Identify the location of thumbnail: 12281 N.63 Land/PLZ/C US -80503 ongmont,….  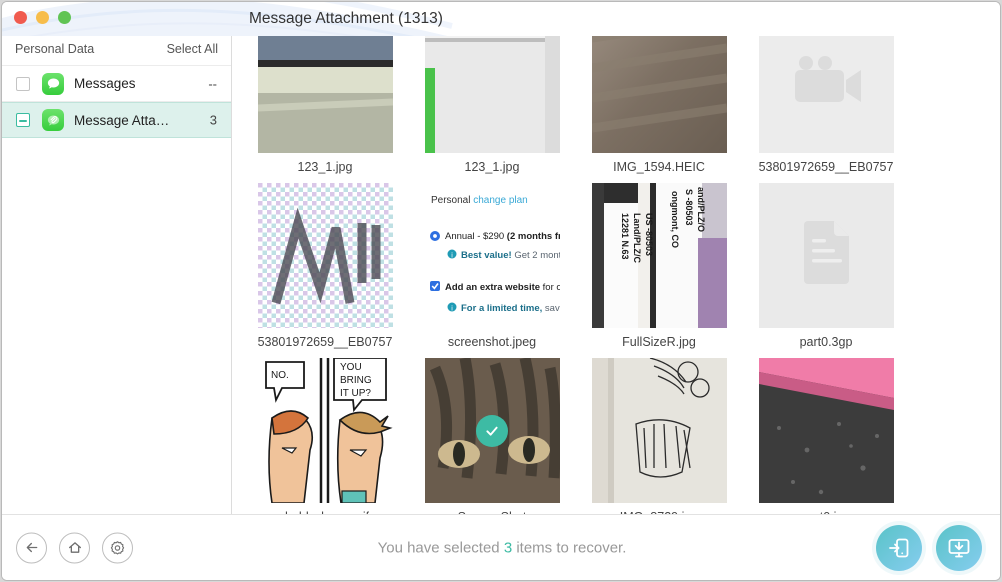
(659, 255).